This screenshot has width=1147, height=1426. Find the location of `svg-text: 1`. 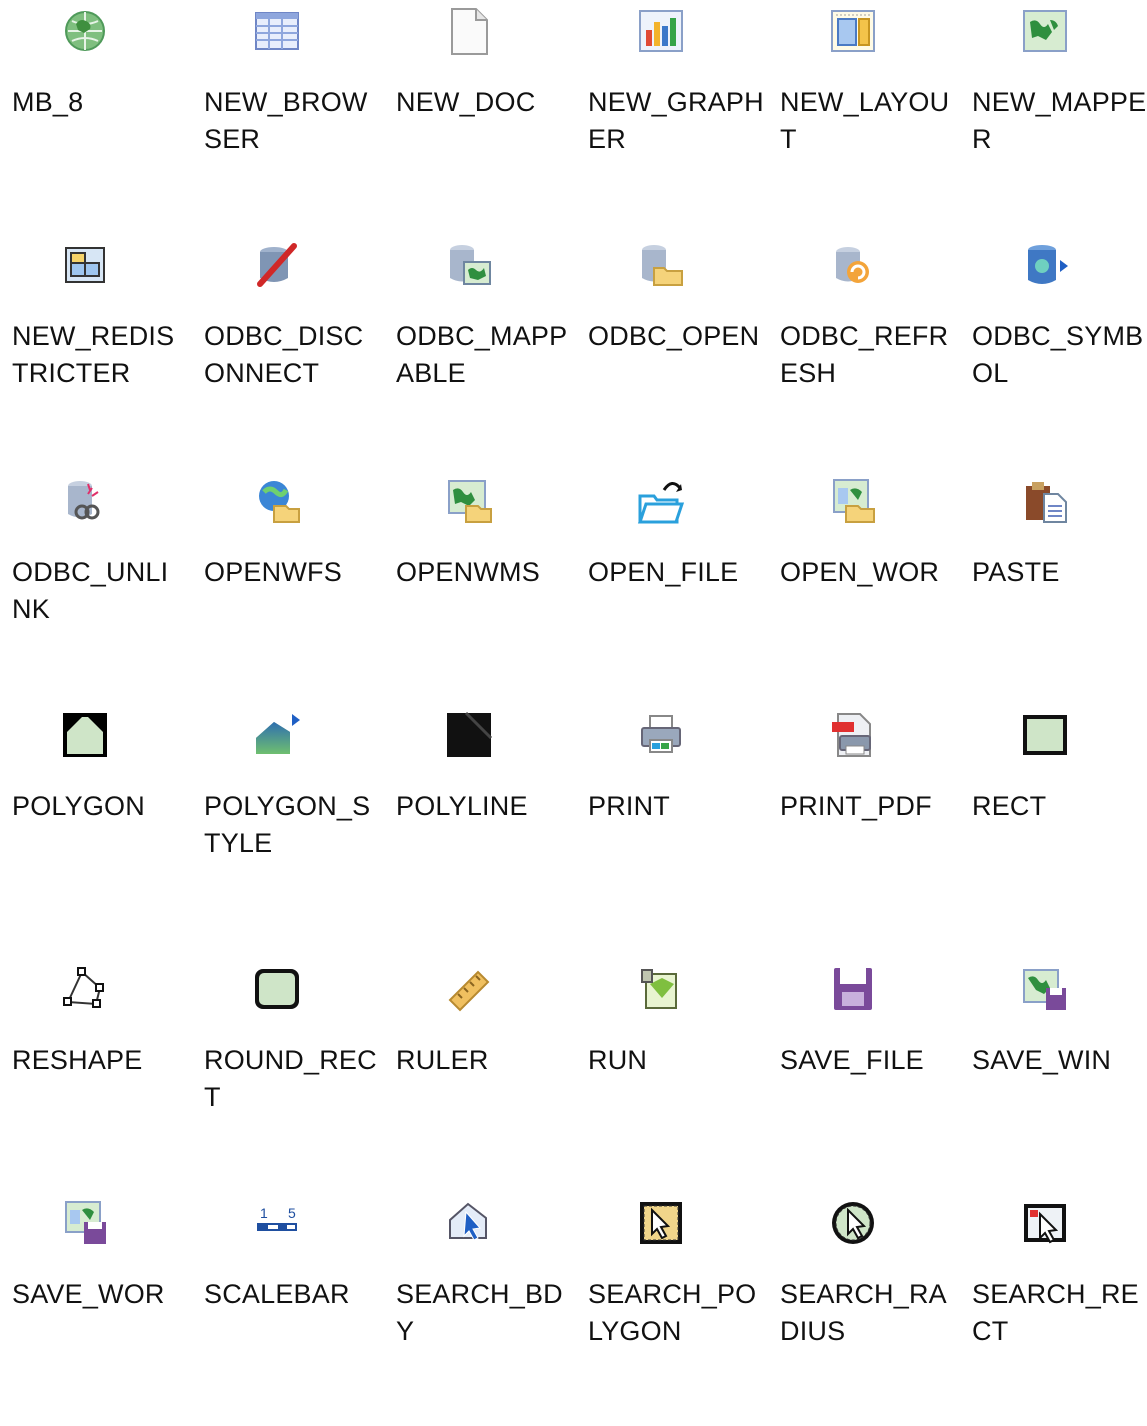

svg-text: 1 is located at coordinates (264, 1213).